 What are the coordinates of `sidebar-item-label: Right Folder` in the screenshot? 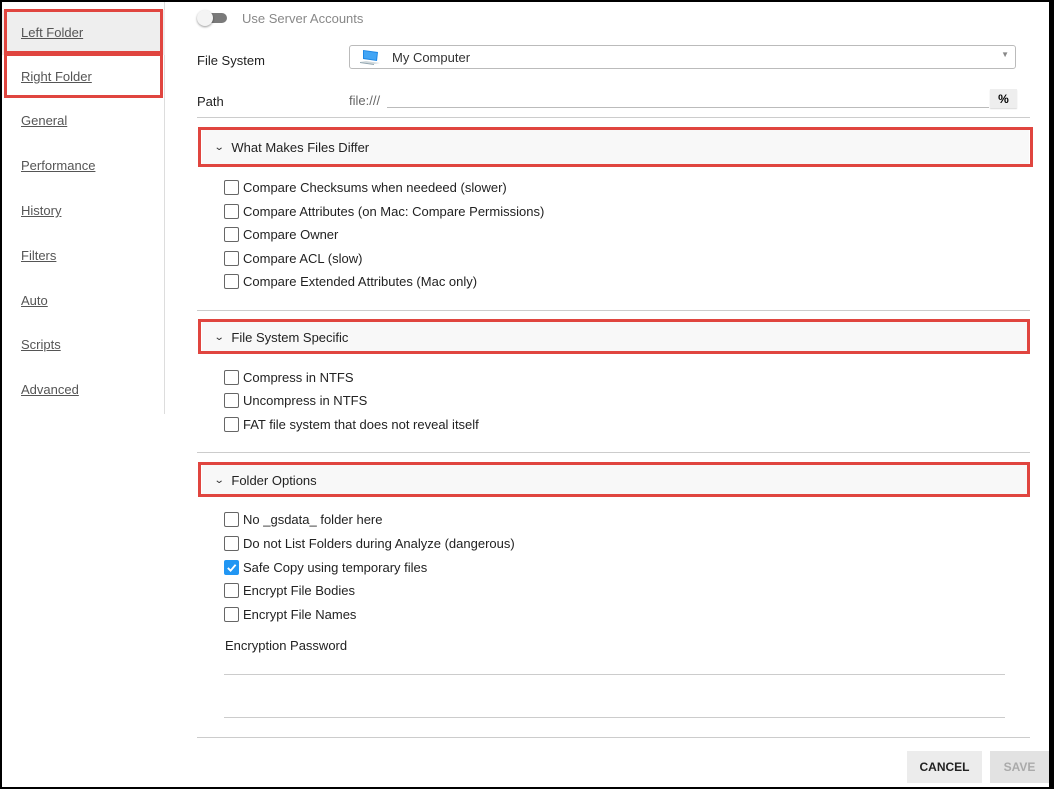 It's located at (56, 76).